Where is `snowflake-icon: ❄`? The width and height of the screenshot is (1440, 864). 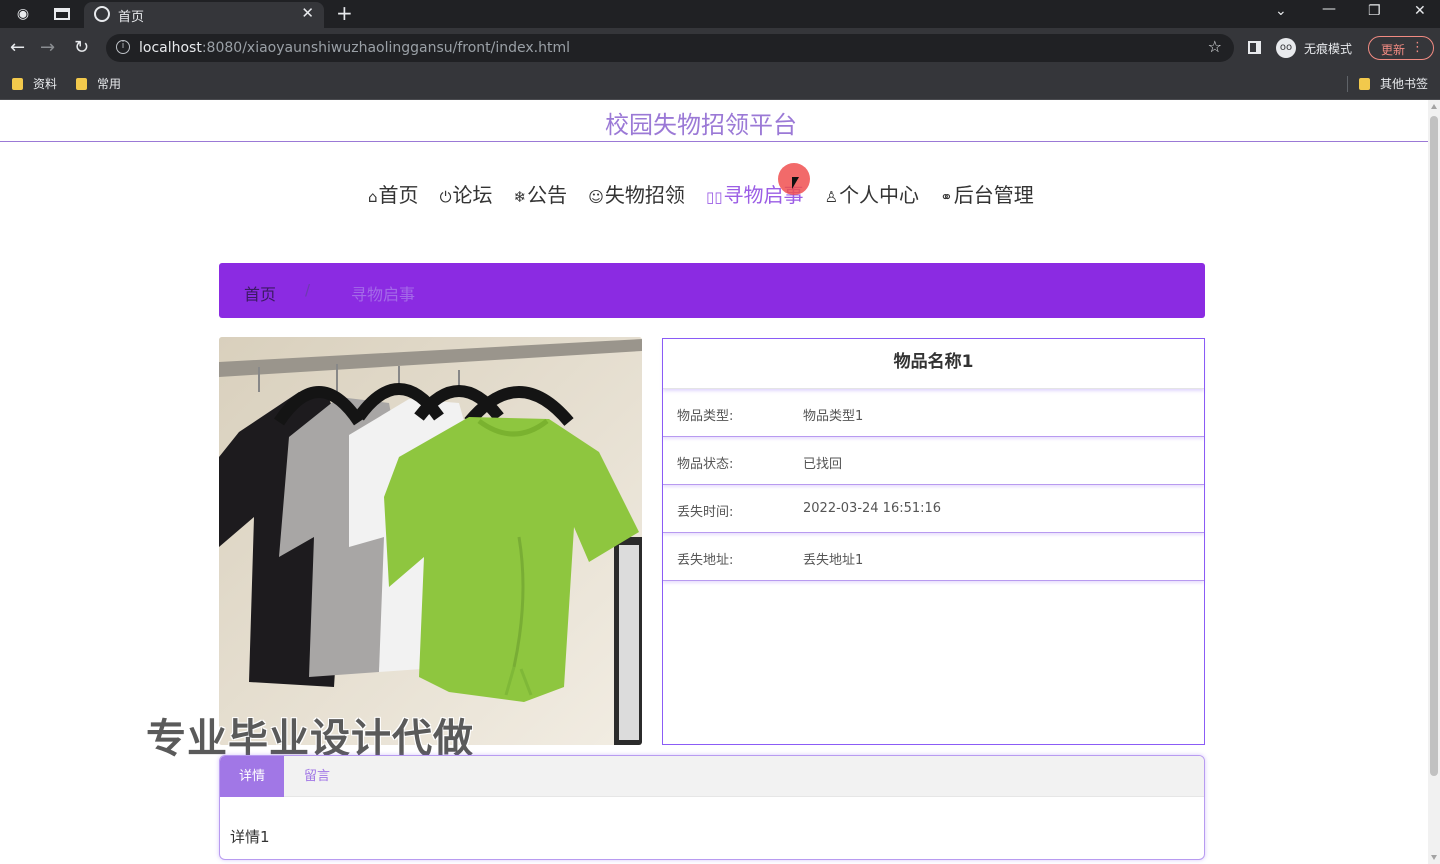 snowflake-icon: ❄ is located at coordinates (520, 197).